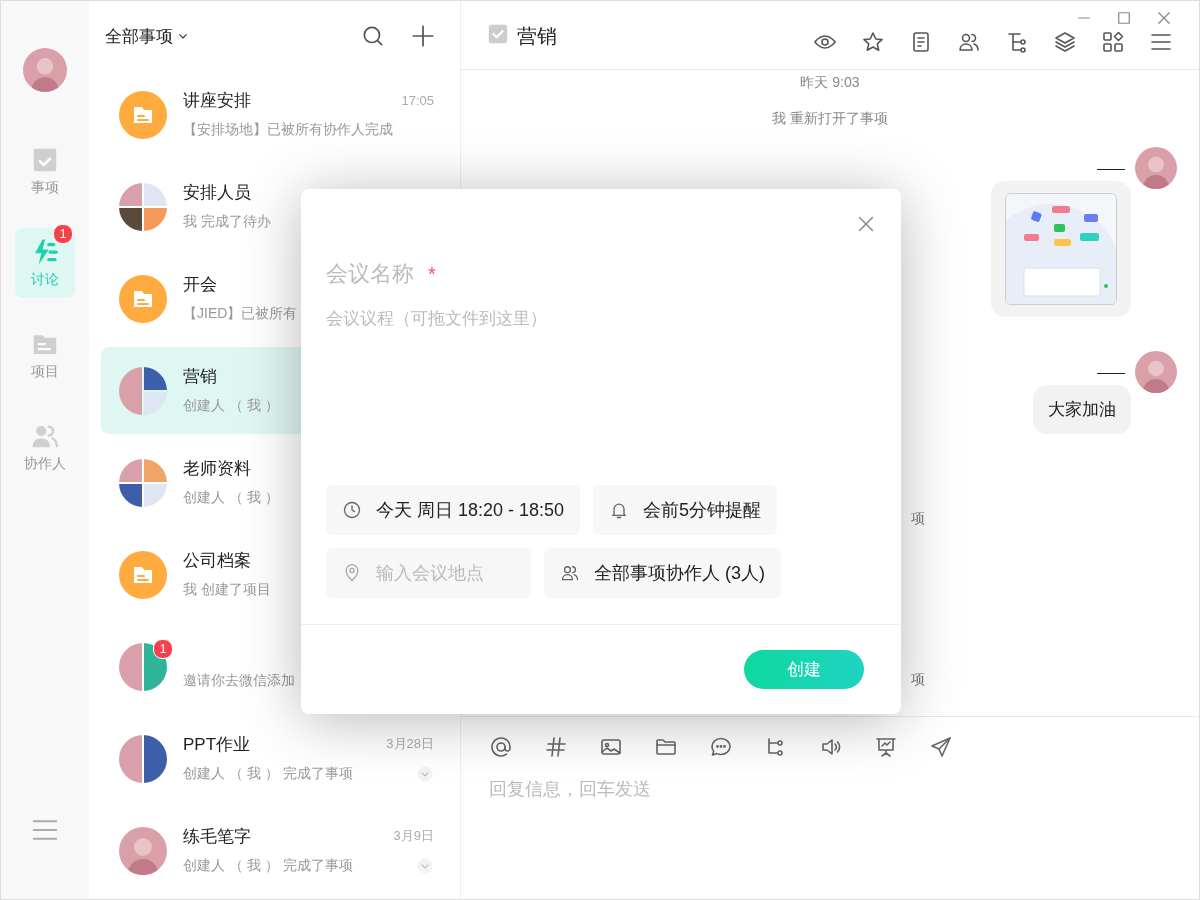  Describe the element at coordinates (217, 100) in the screenshot. I see `conversation-title: 讲座安排` at that location.